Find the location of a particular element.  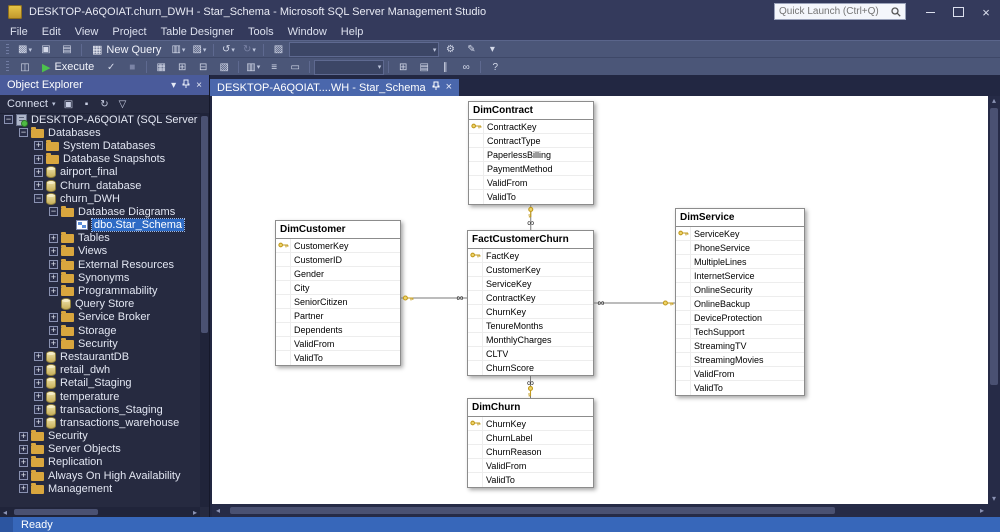

window-position-icon: ▾ is located at coordinates (173, 85).